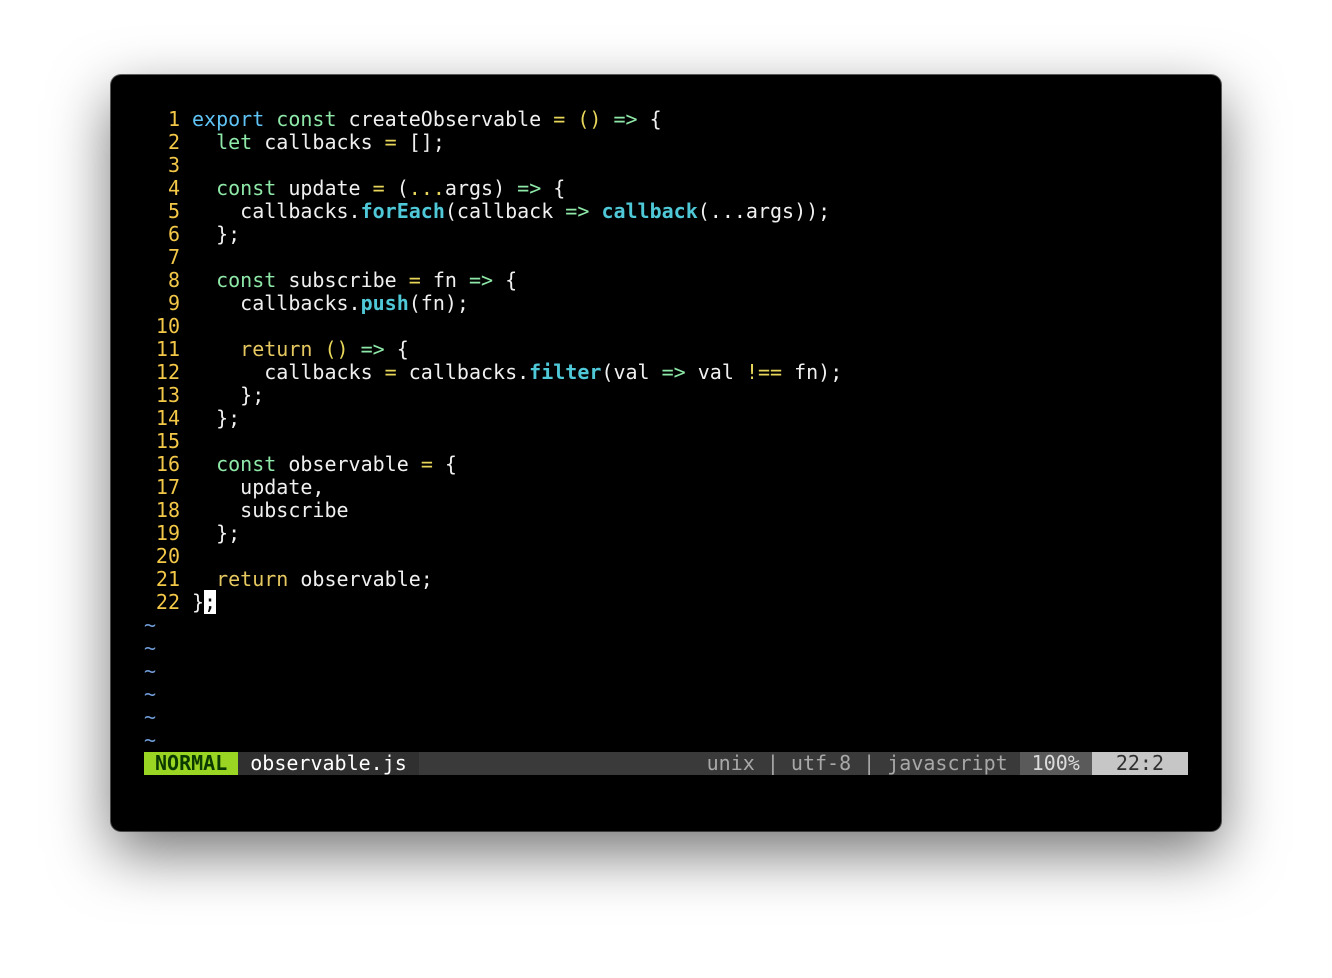  I want to click on code-token: update,, so click(258, 487).